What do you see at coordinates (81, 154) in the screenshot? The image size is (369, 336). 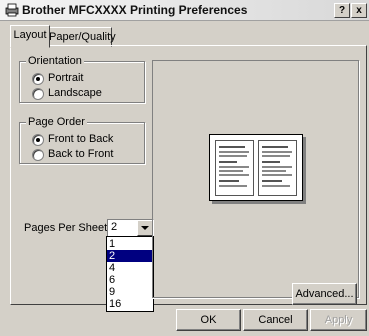 I see `radio-label: Back to Front` at bounding box center [81, 154].